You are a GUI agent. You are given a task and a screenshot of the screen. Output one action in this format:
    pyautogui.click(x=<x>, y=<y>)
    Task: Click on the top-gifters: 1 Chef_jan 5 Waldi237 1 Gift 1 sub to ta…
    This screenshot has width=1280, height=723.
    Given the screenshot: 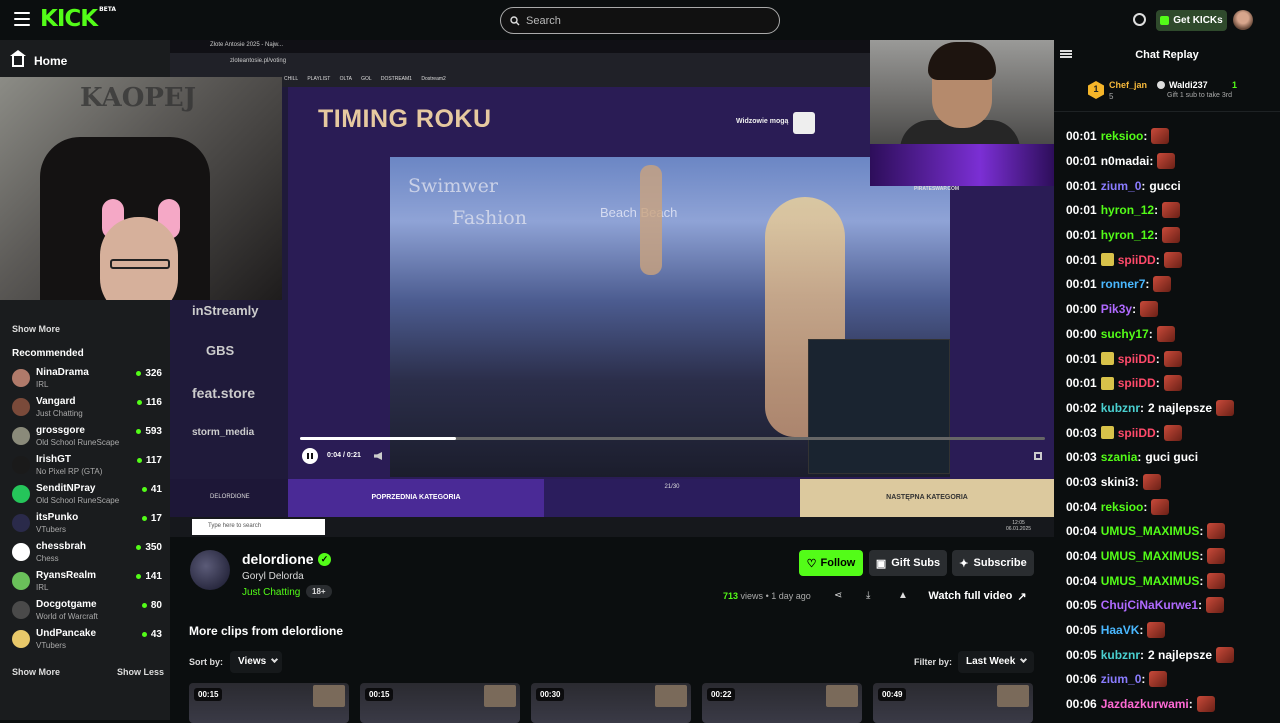 What is the action you would take?
    pyautogui.click(x=1167, y=91)
    